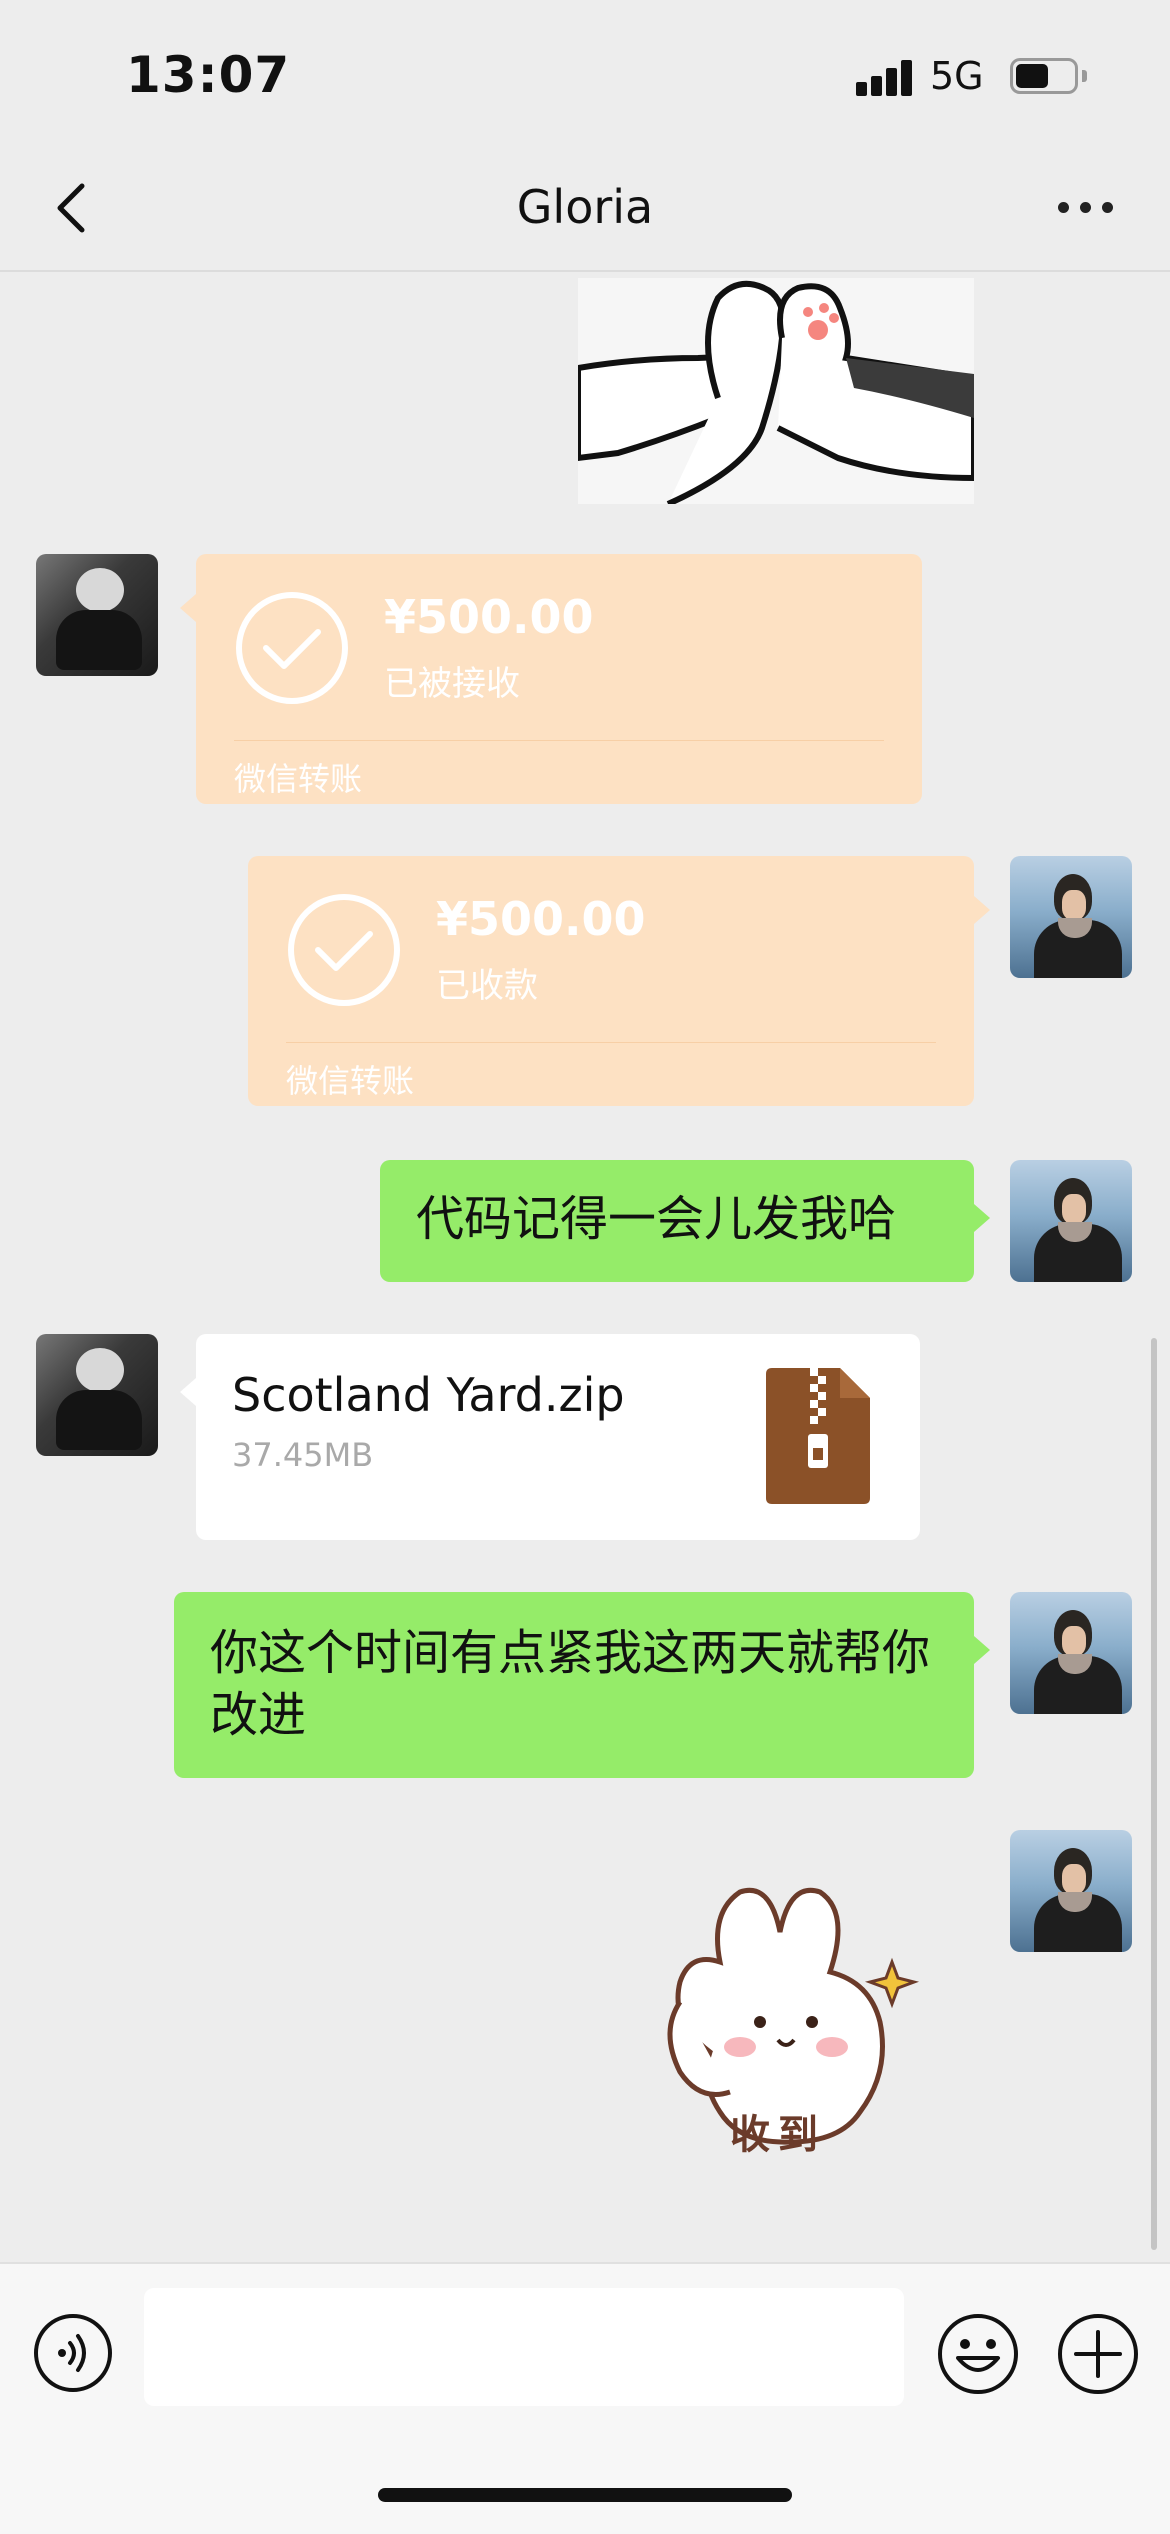 The height and width of the screenshot is (2534, 1170). What do you see at coordinates (619, 981) in the screenshot?
I see `transfer-card-sent: ¥500.00 已收款 微信转账` at bounding box center [619, 981].